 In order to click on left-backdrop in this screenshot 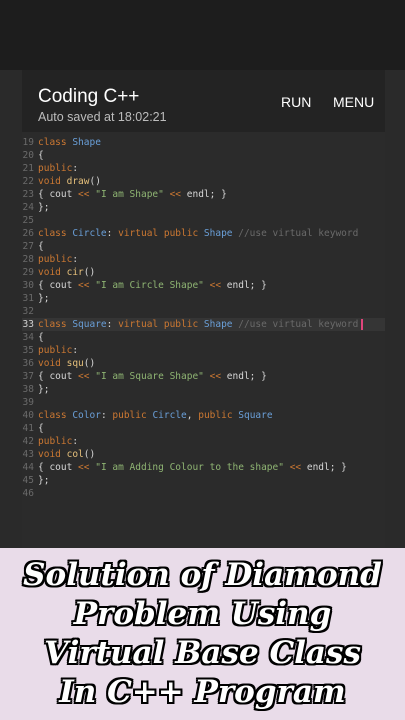, I will do `click(11, 309)`.